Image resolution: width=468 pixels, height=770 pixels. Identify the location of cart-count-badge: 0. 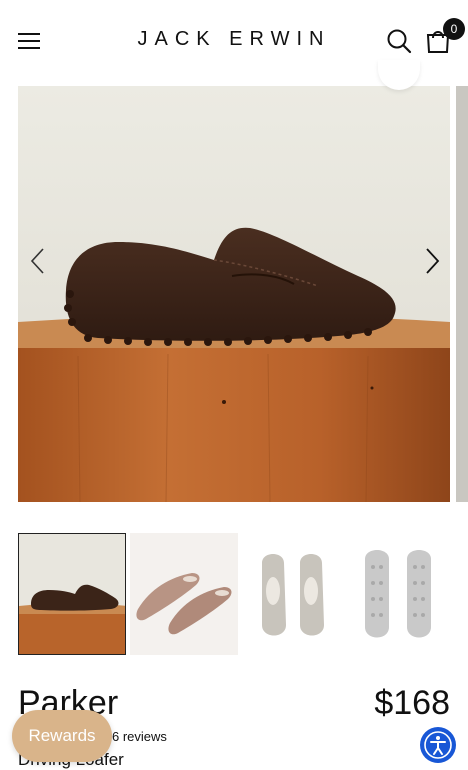
(454, 29).